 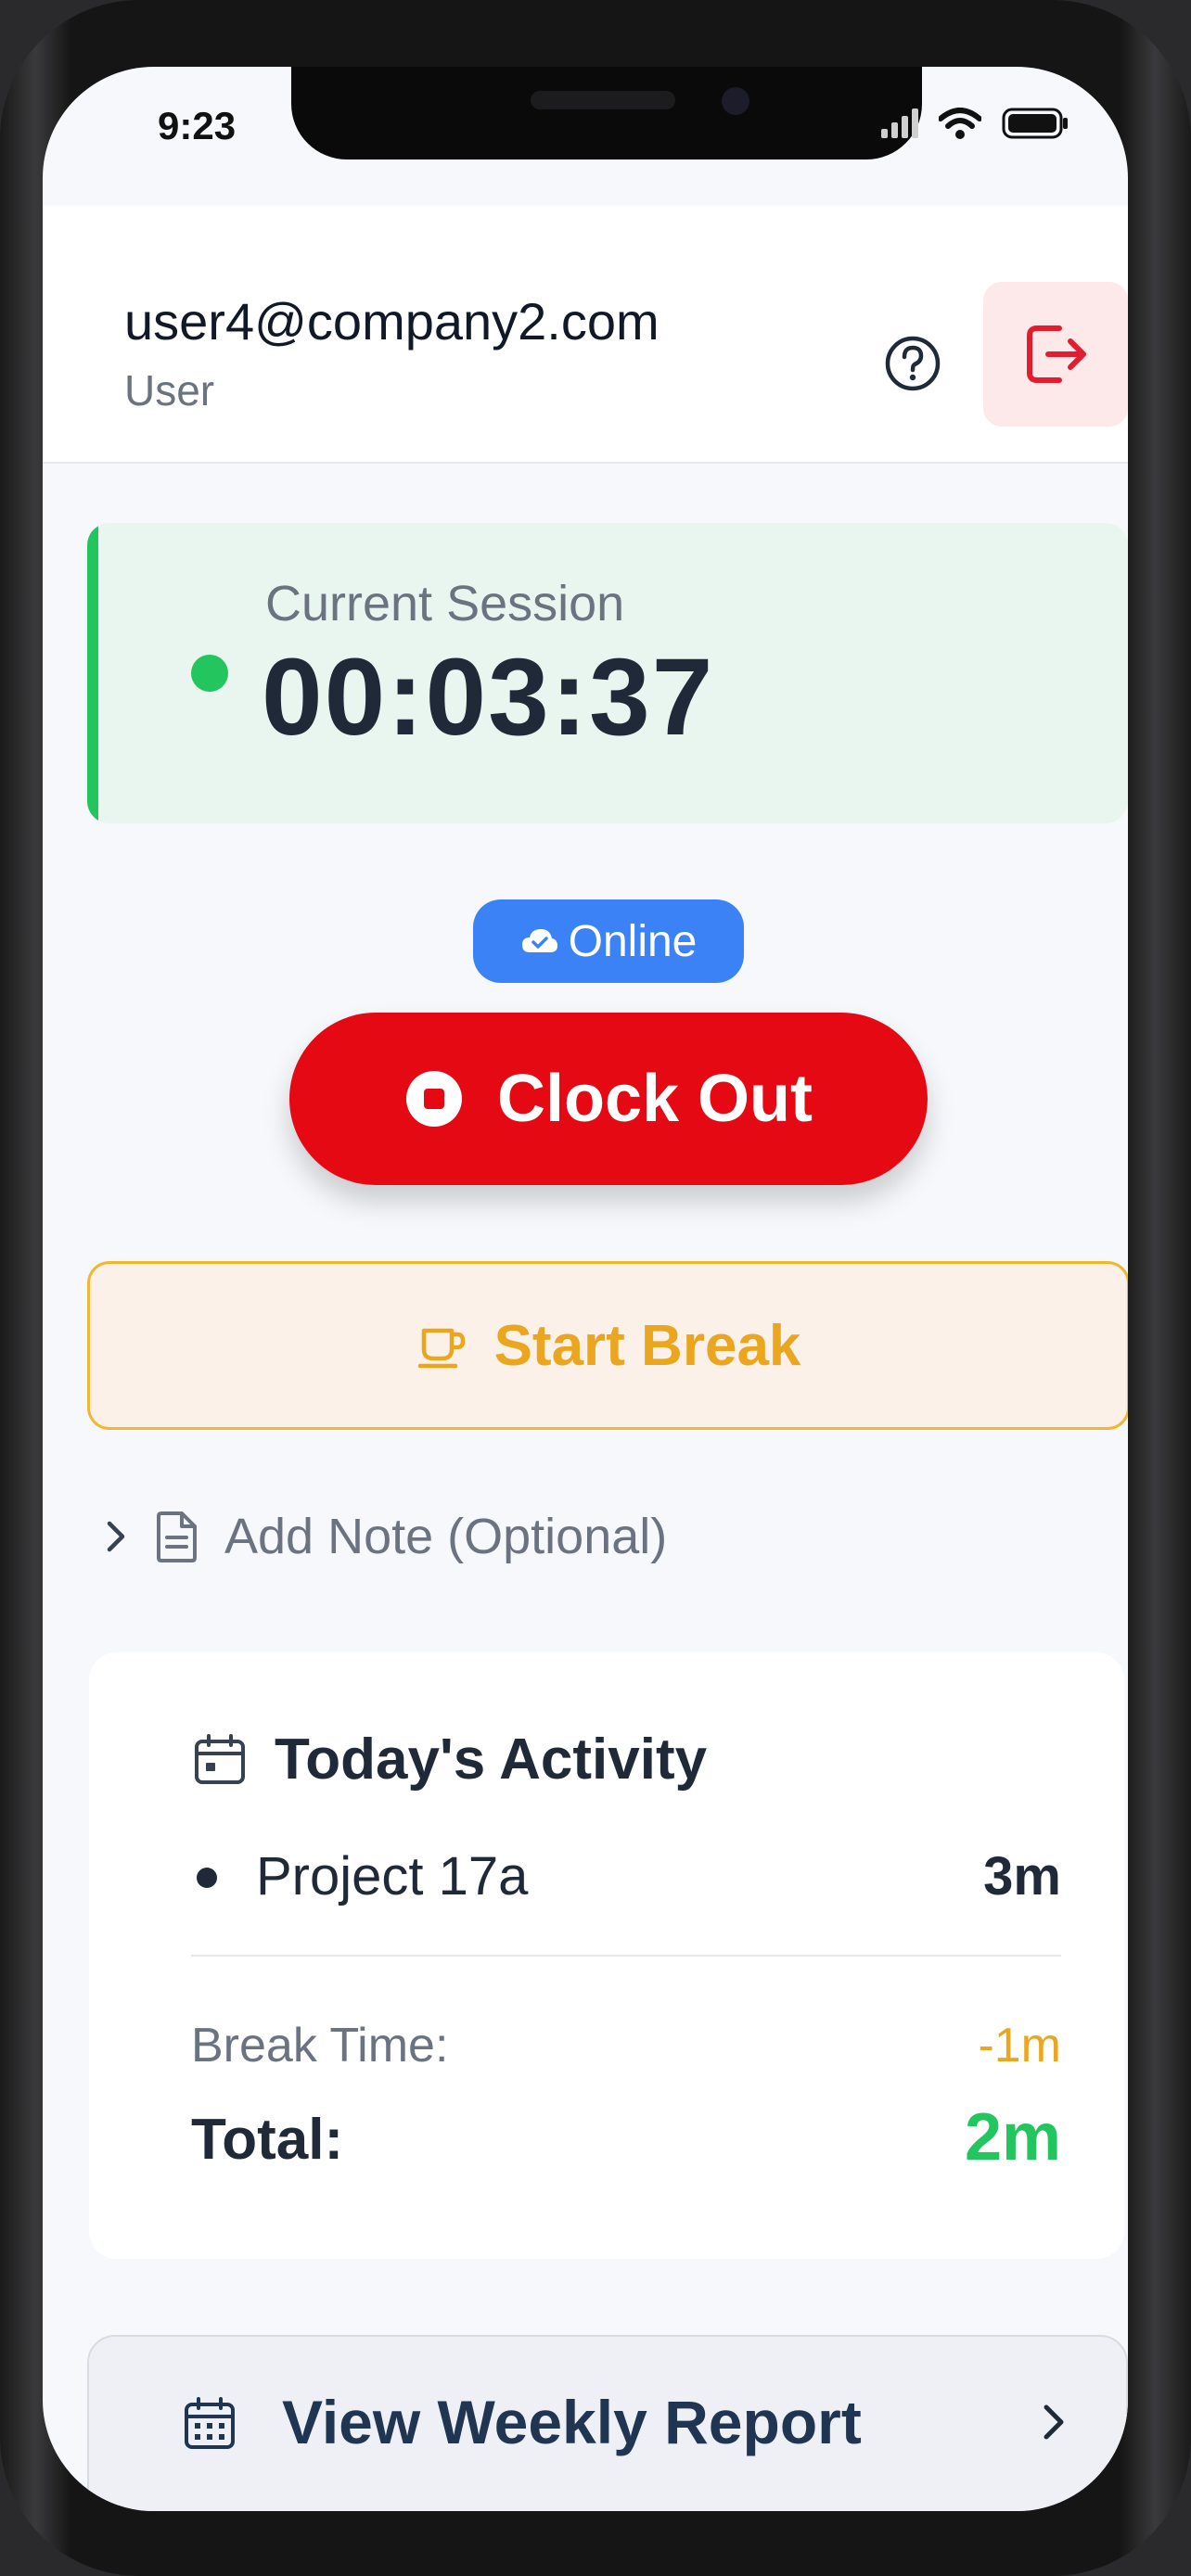 I want to click on bullet-icon, so click(x=207, y=1878).